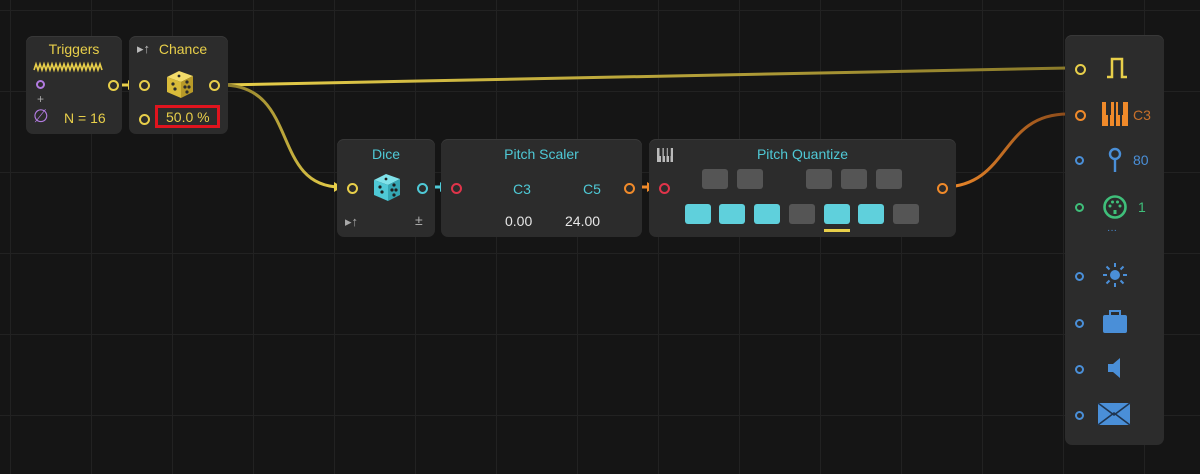  I want to click on pitch-quantize-out-port, so click(942, 188).